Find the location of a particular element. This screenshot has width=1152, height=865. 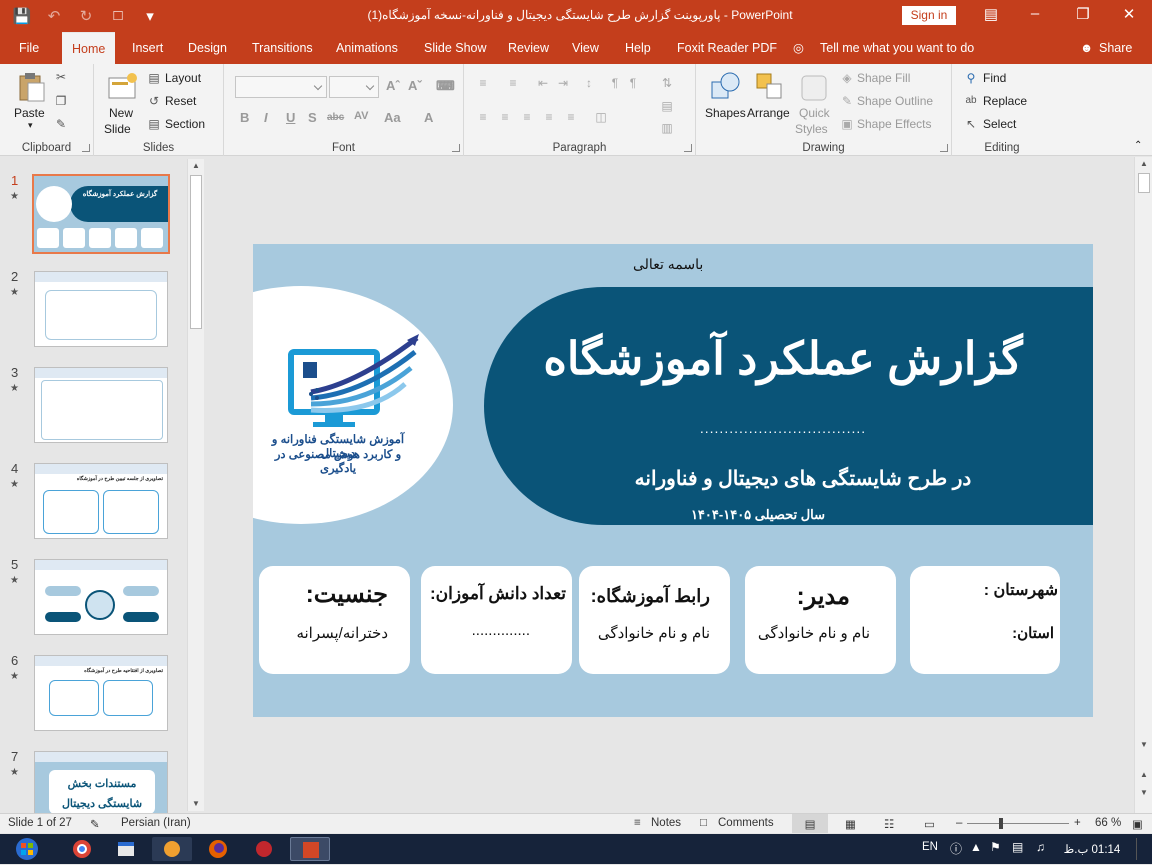

tell-me-search: Tell me what you want to do is located at coordinates (897, 48).